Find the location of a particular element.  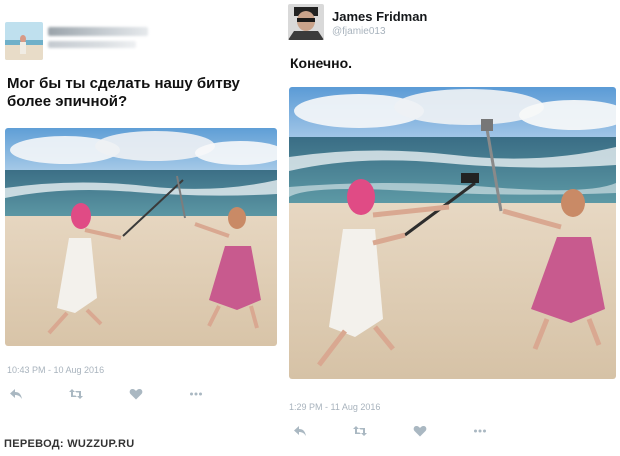

handle: @fjamie013 is located at coordinates (359, 31).